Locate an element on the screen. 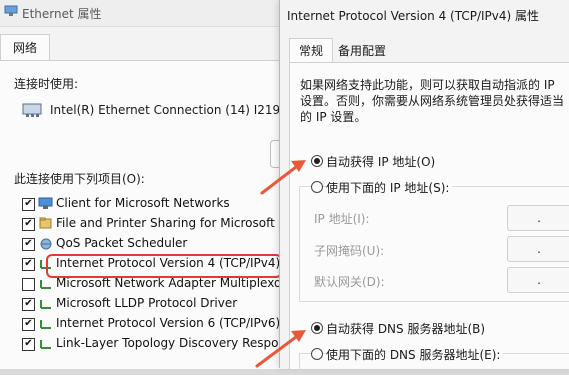  list-item: ✔ Internet Protocol Version 6 (TCP/IPv6) is located at coordinates (161, 324).